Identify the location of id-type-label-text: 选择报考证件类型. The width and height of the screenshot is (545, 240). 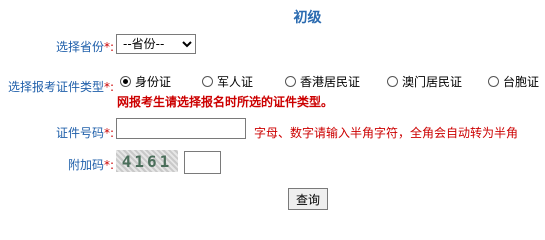
(55, 87).